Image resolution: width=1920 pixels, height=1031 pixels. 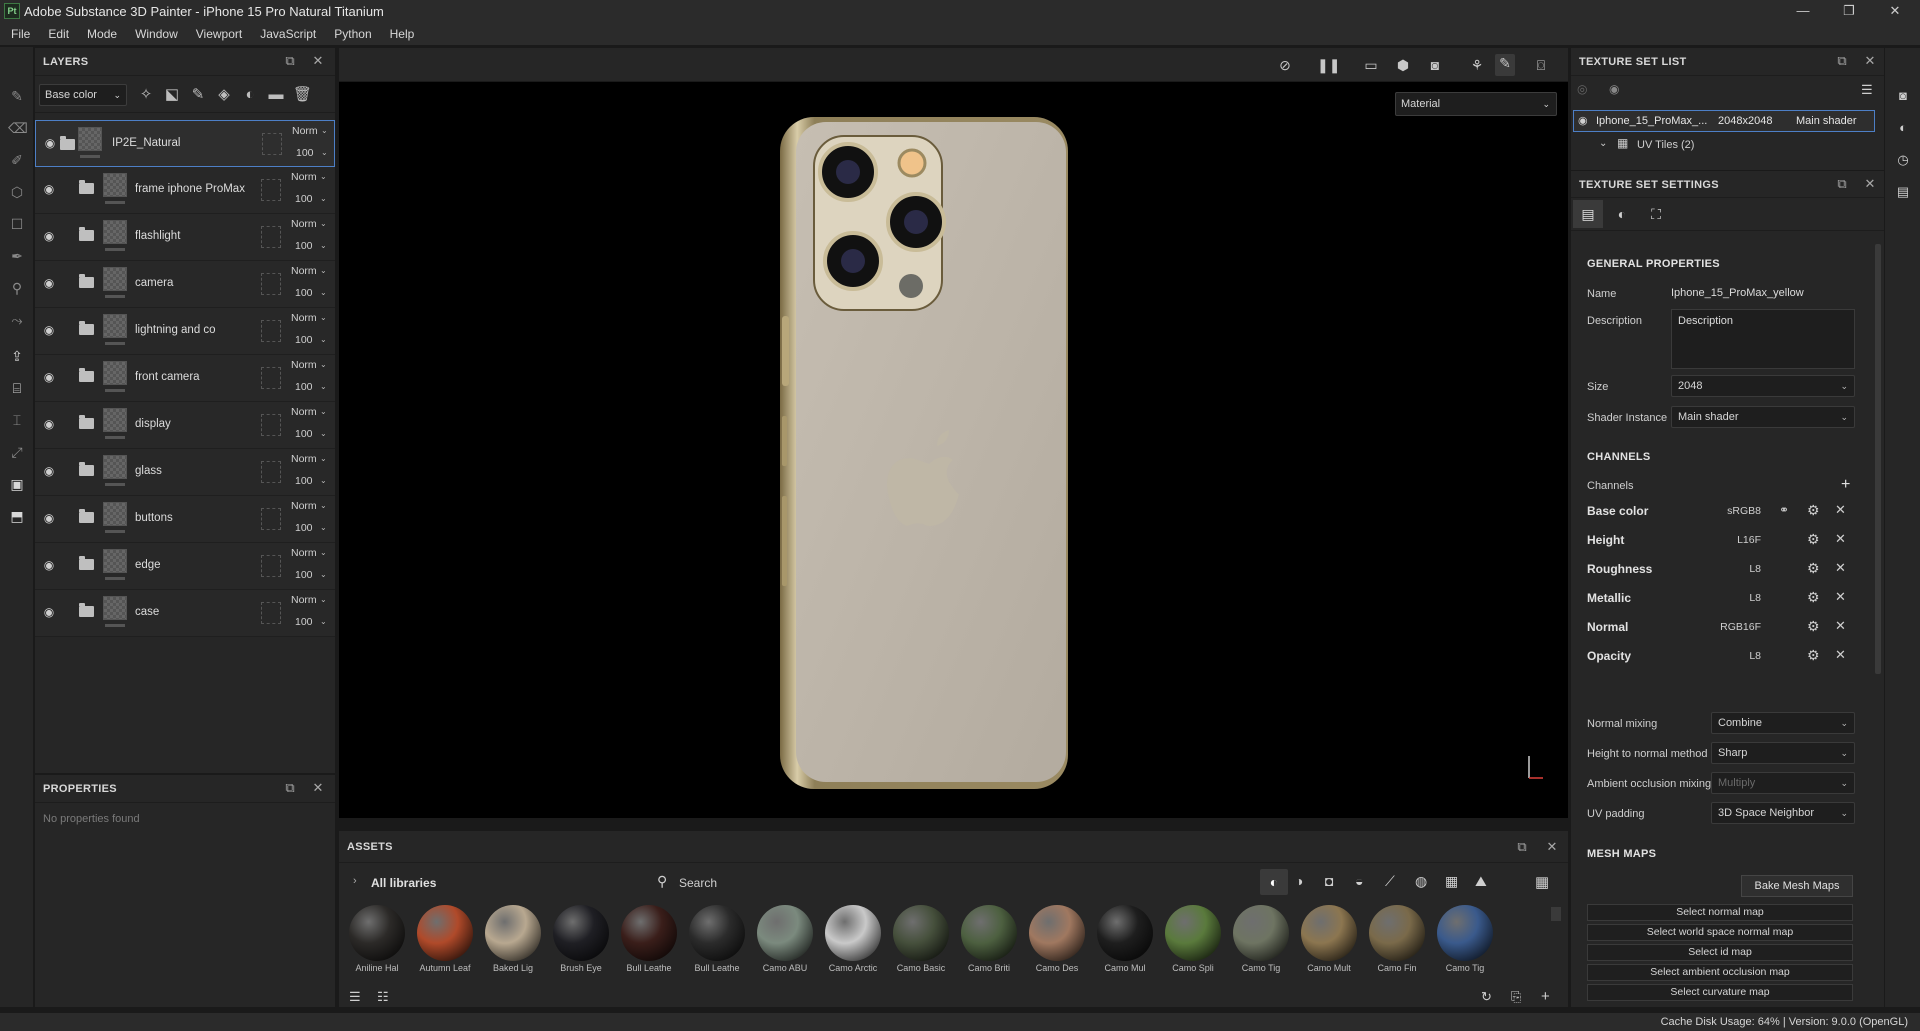 I want to click on layer-name: front camera, so click(x=167, y=377).